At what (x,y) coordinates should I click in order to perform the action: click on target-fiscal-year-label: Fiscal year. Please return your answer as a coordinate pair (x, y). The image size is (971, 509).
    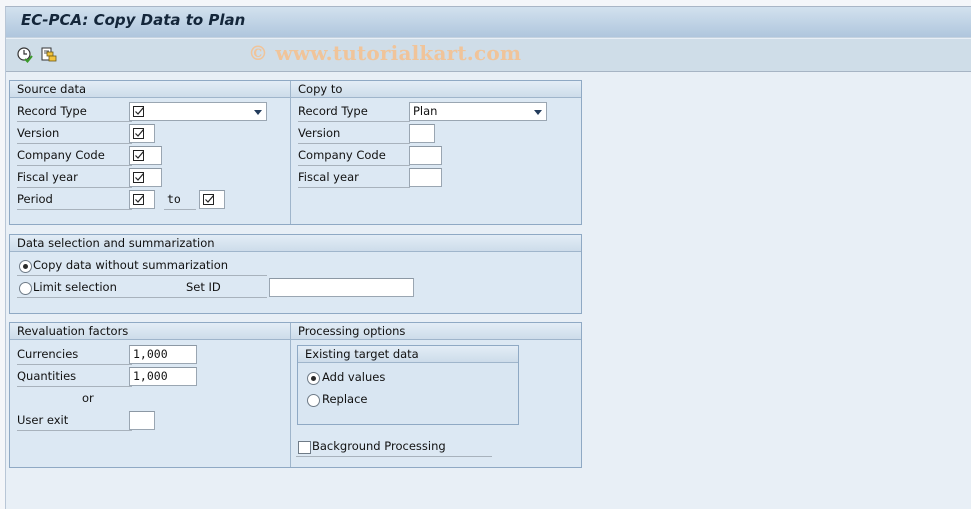
    Looking at the image, I should click on (354, 178).